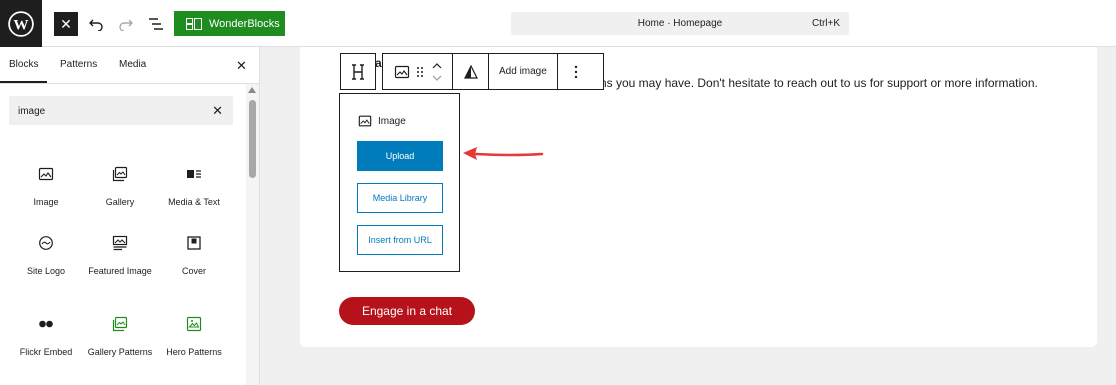  I want to click on block-label: Hero Patterns, so click(194, 352).